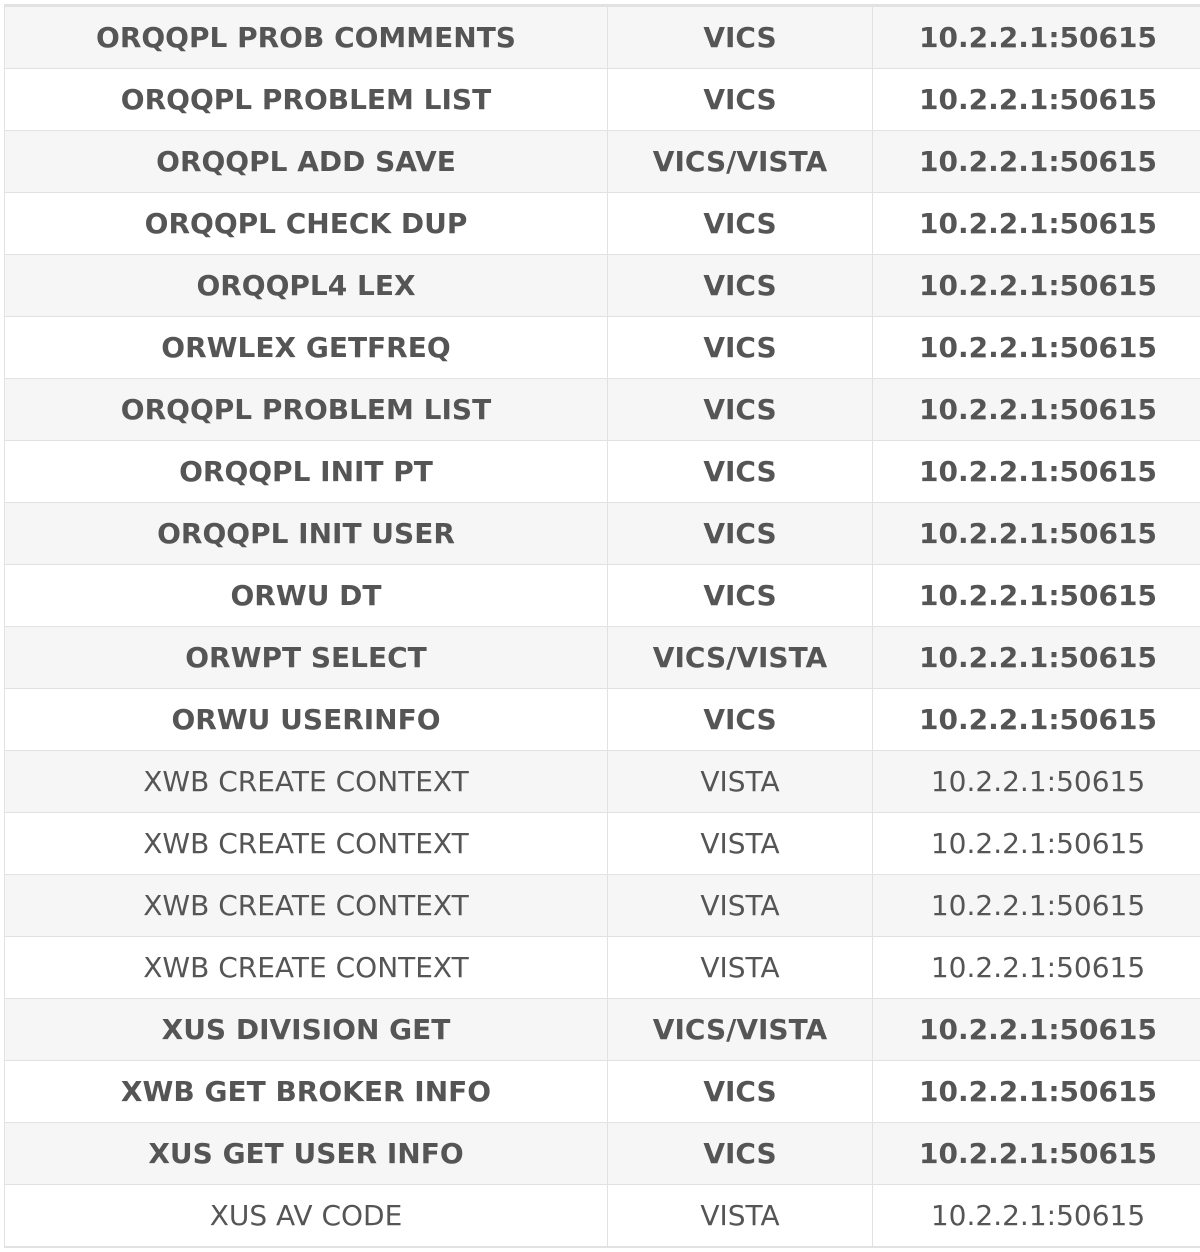 Image resolution: width=1200 pixels, height=1252 pixels. Describe the element at coordinates (306, 37) in the screenshot. I see `rpc-name-cell: ORQQPL PROB COMMENTS` at that location.